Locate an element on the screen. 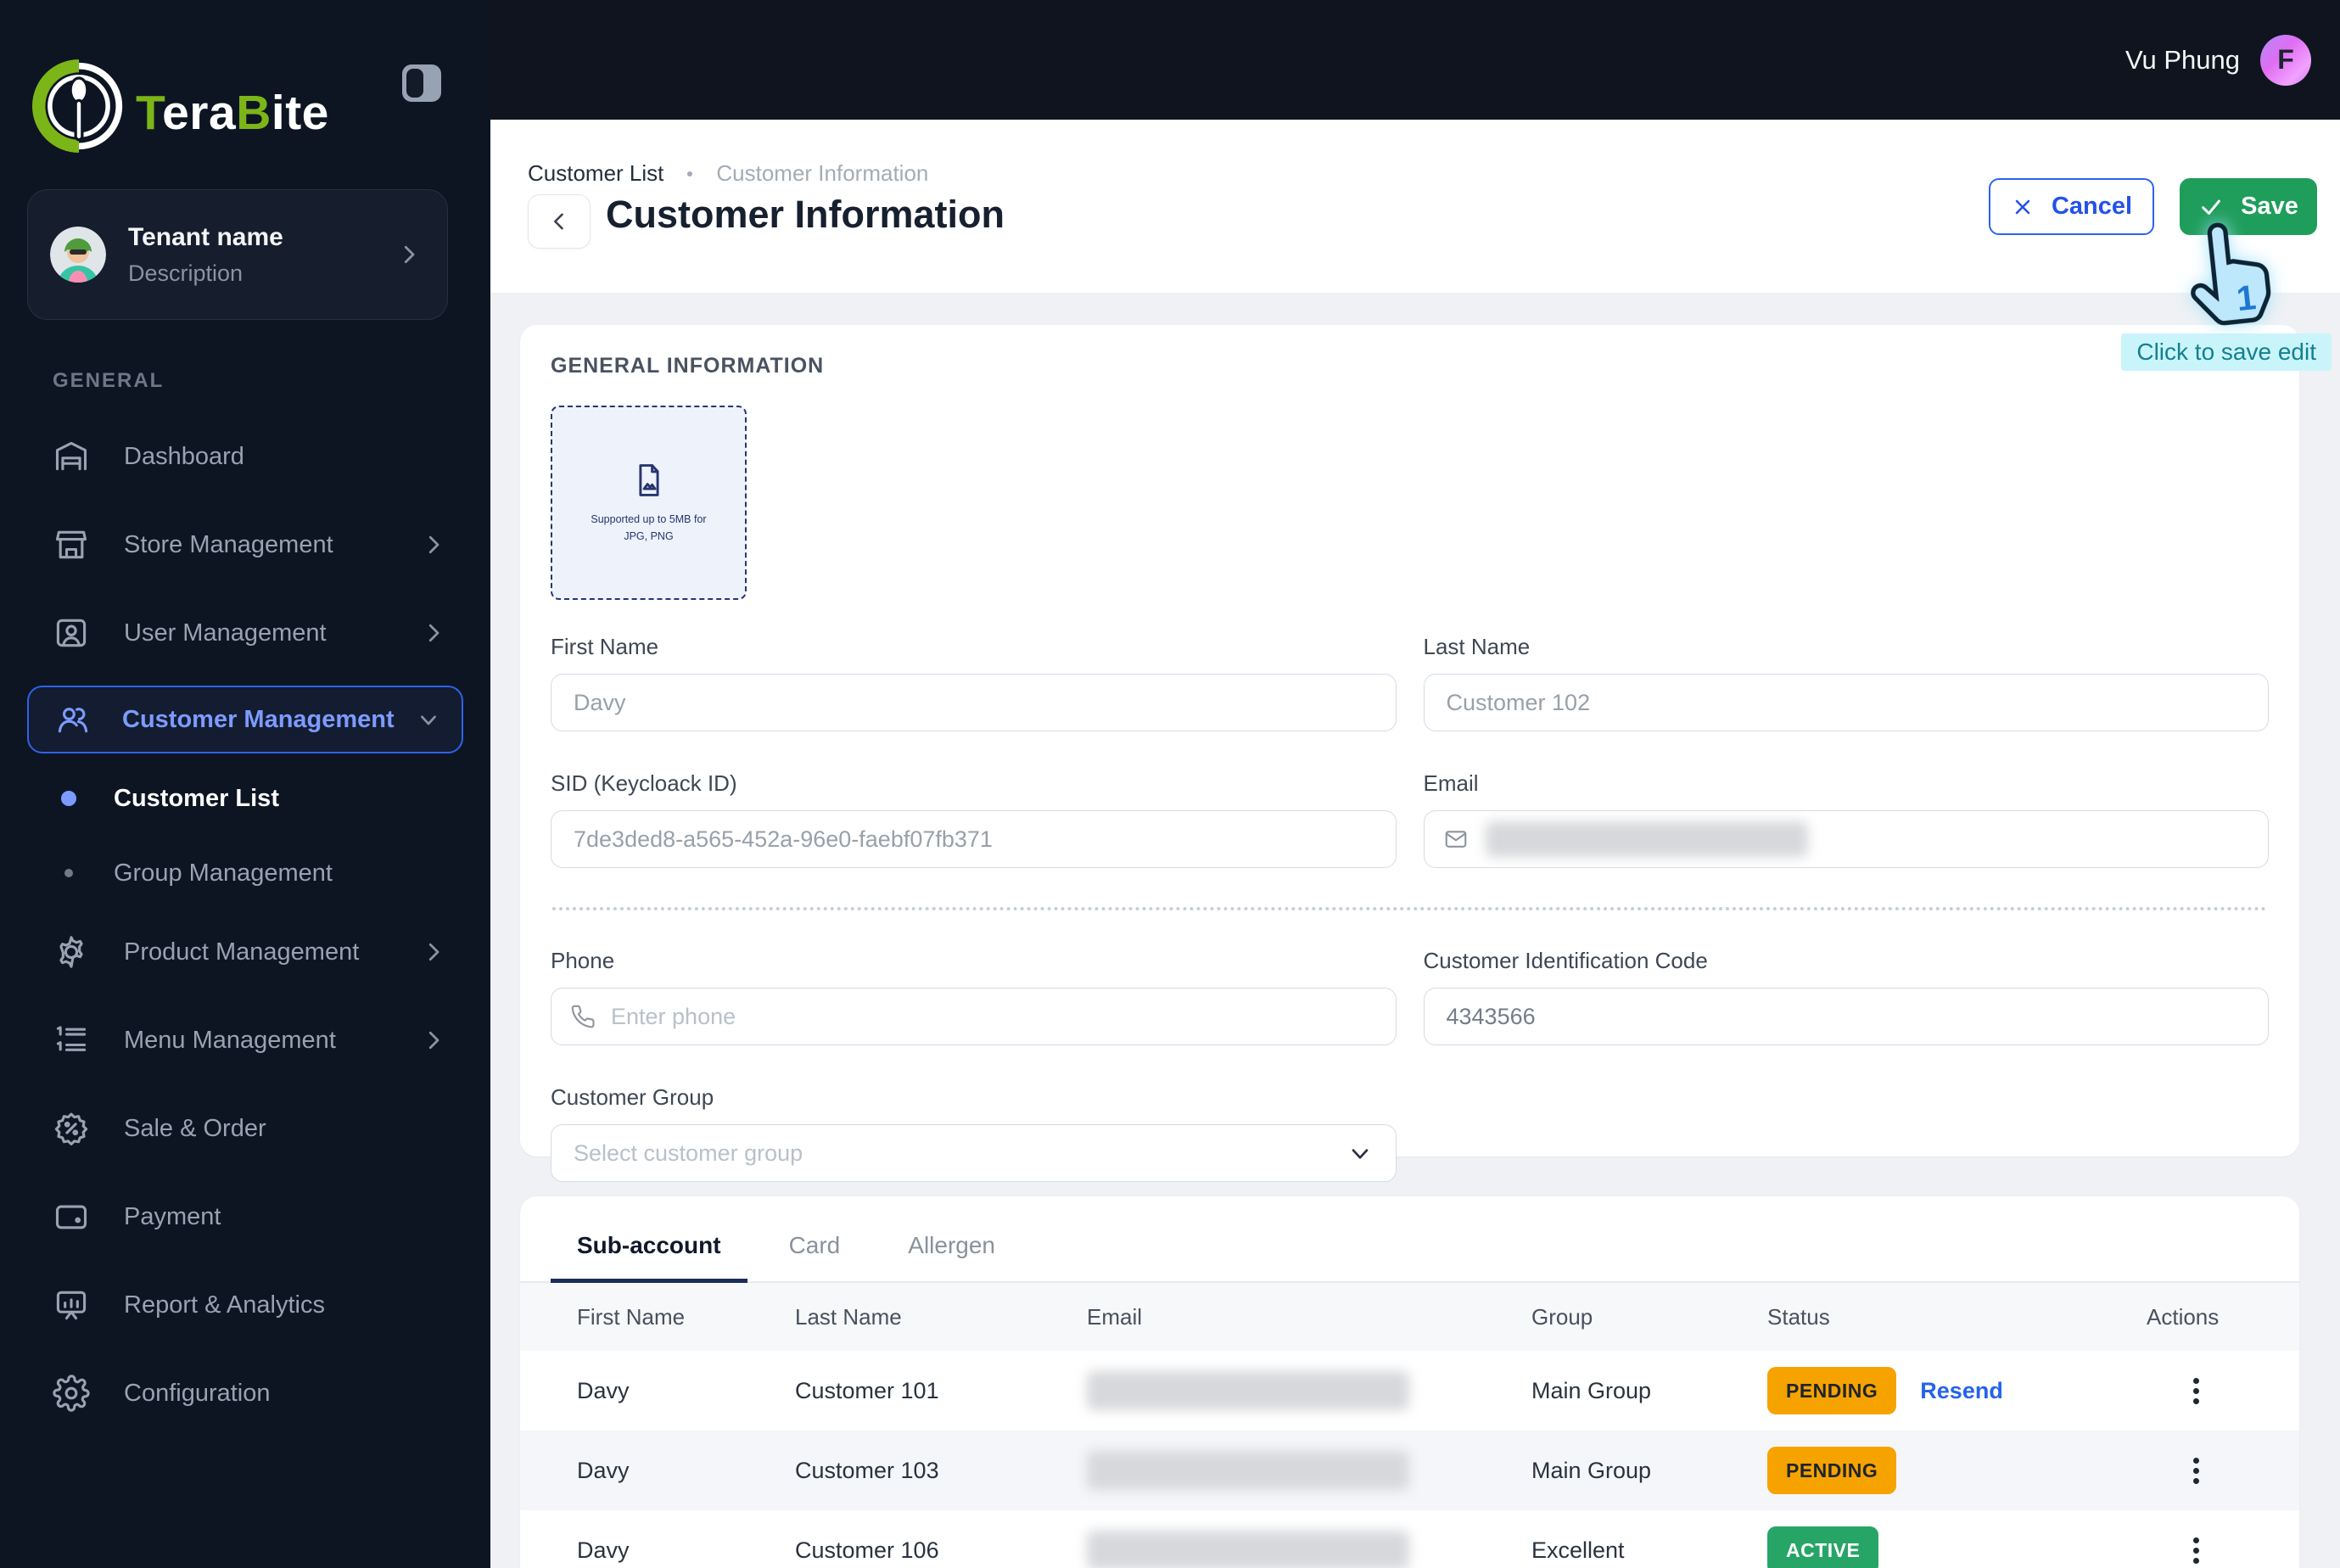 This screenshot has width=2340, height=1568. cell-status: PENDING Resend is located at coordinates (1957, 1391).